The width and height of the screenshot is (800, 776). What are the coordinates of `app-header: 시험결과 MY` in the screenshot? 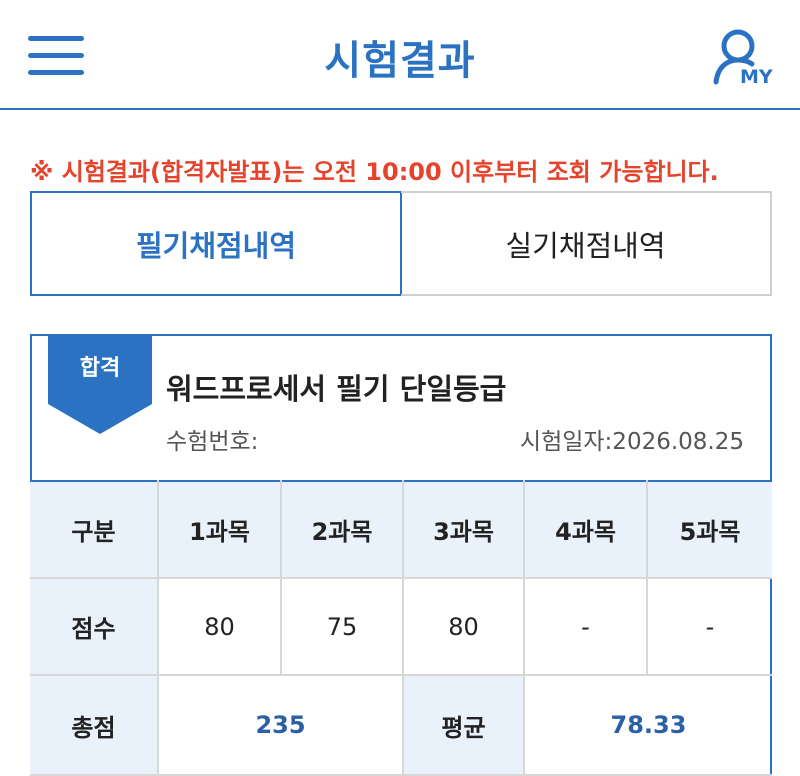 It's located at (400, 55).